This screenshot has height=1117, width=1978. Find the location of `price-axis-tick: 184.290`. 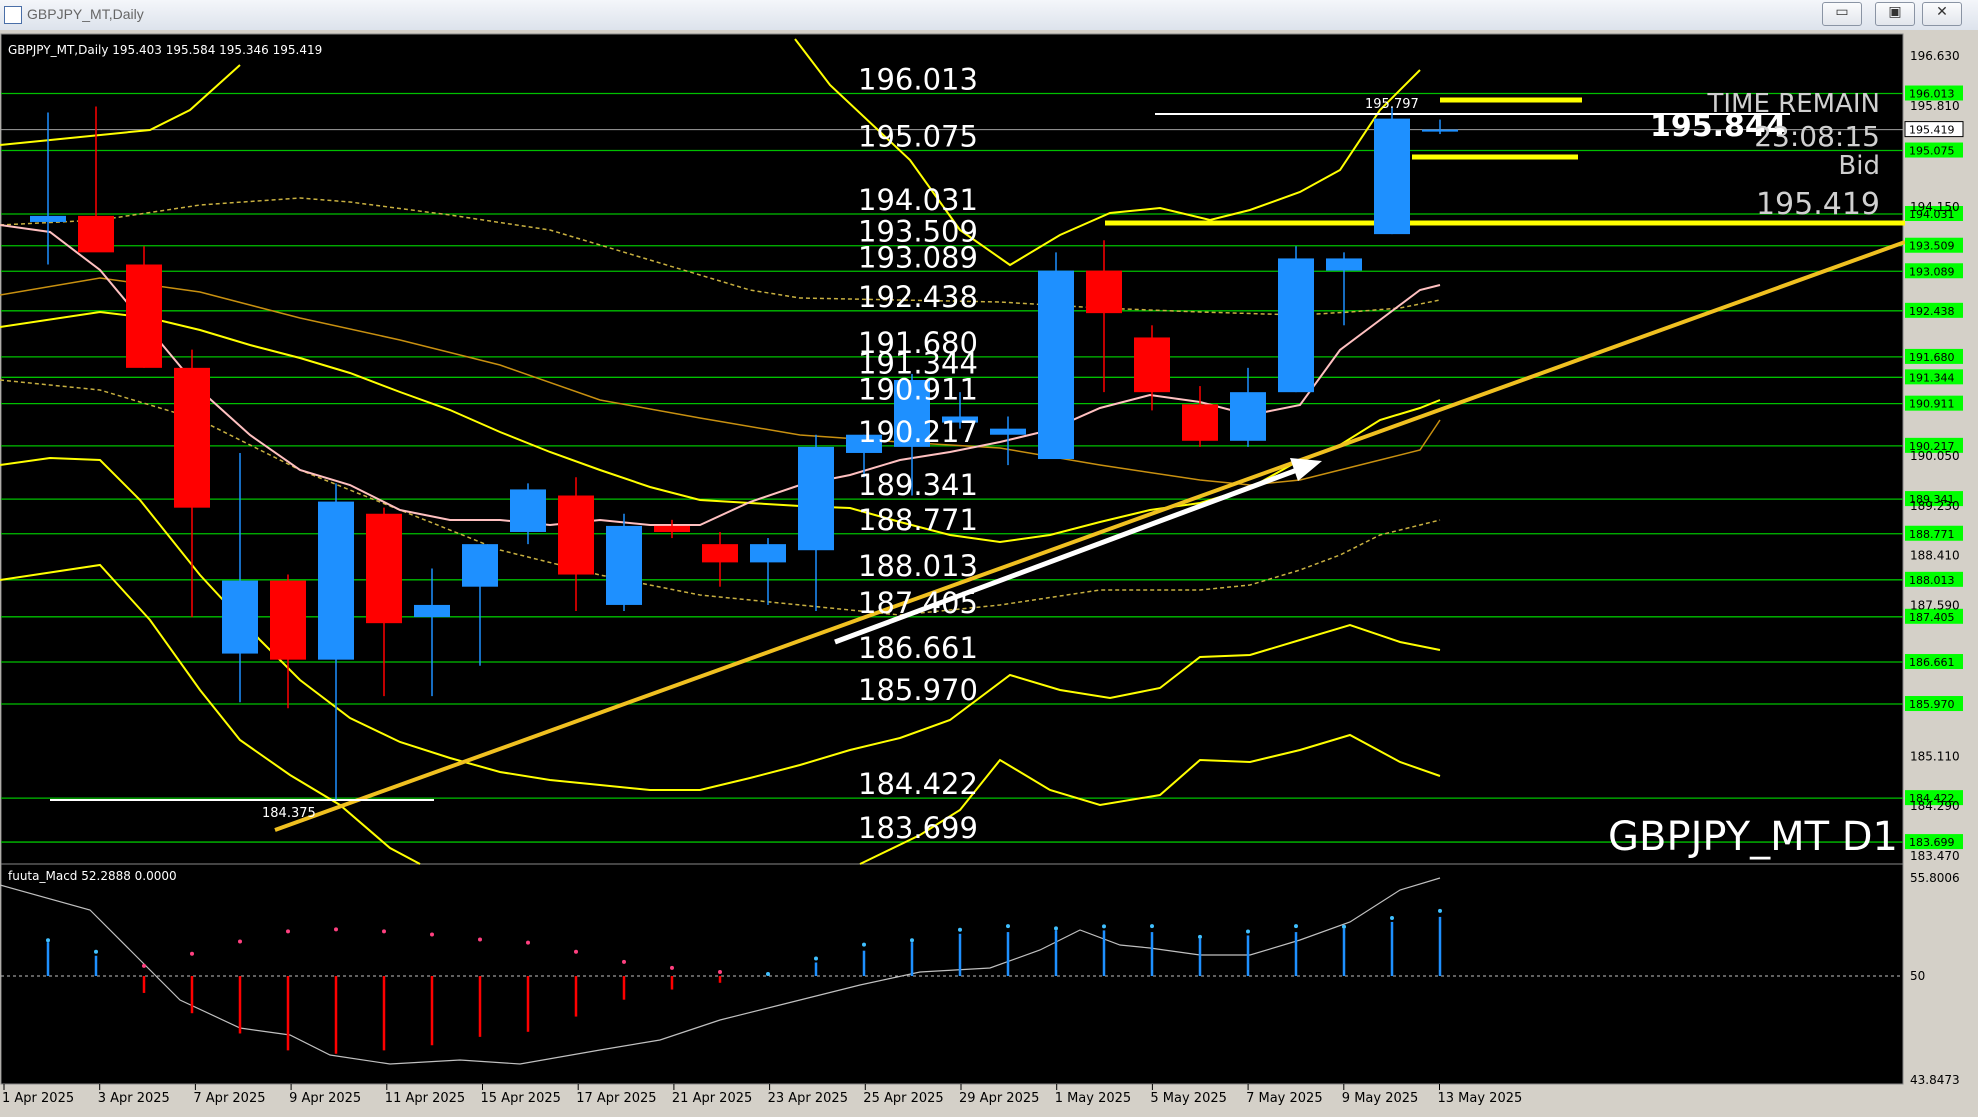

price-axis-tick: 184.290 is located at coordinates (1935, 806).